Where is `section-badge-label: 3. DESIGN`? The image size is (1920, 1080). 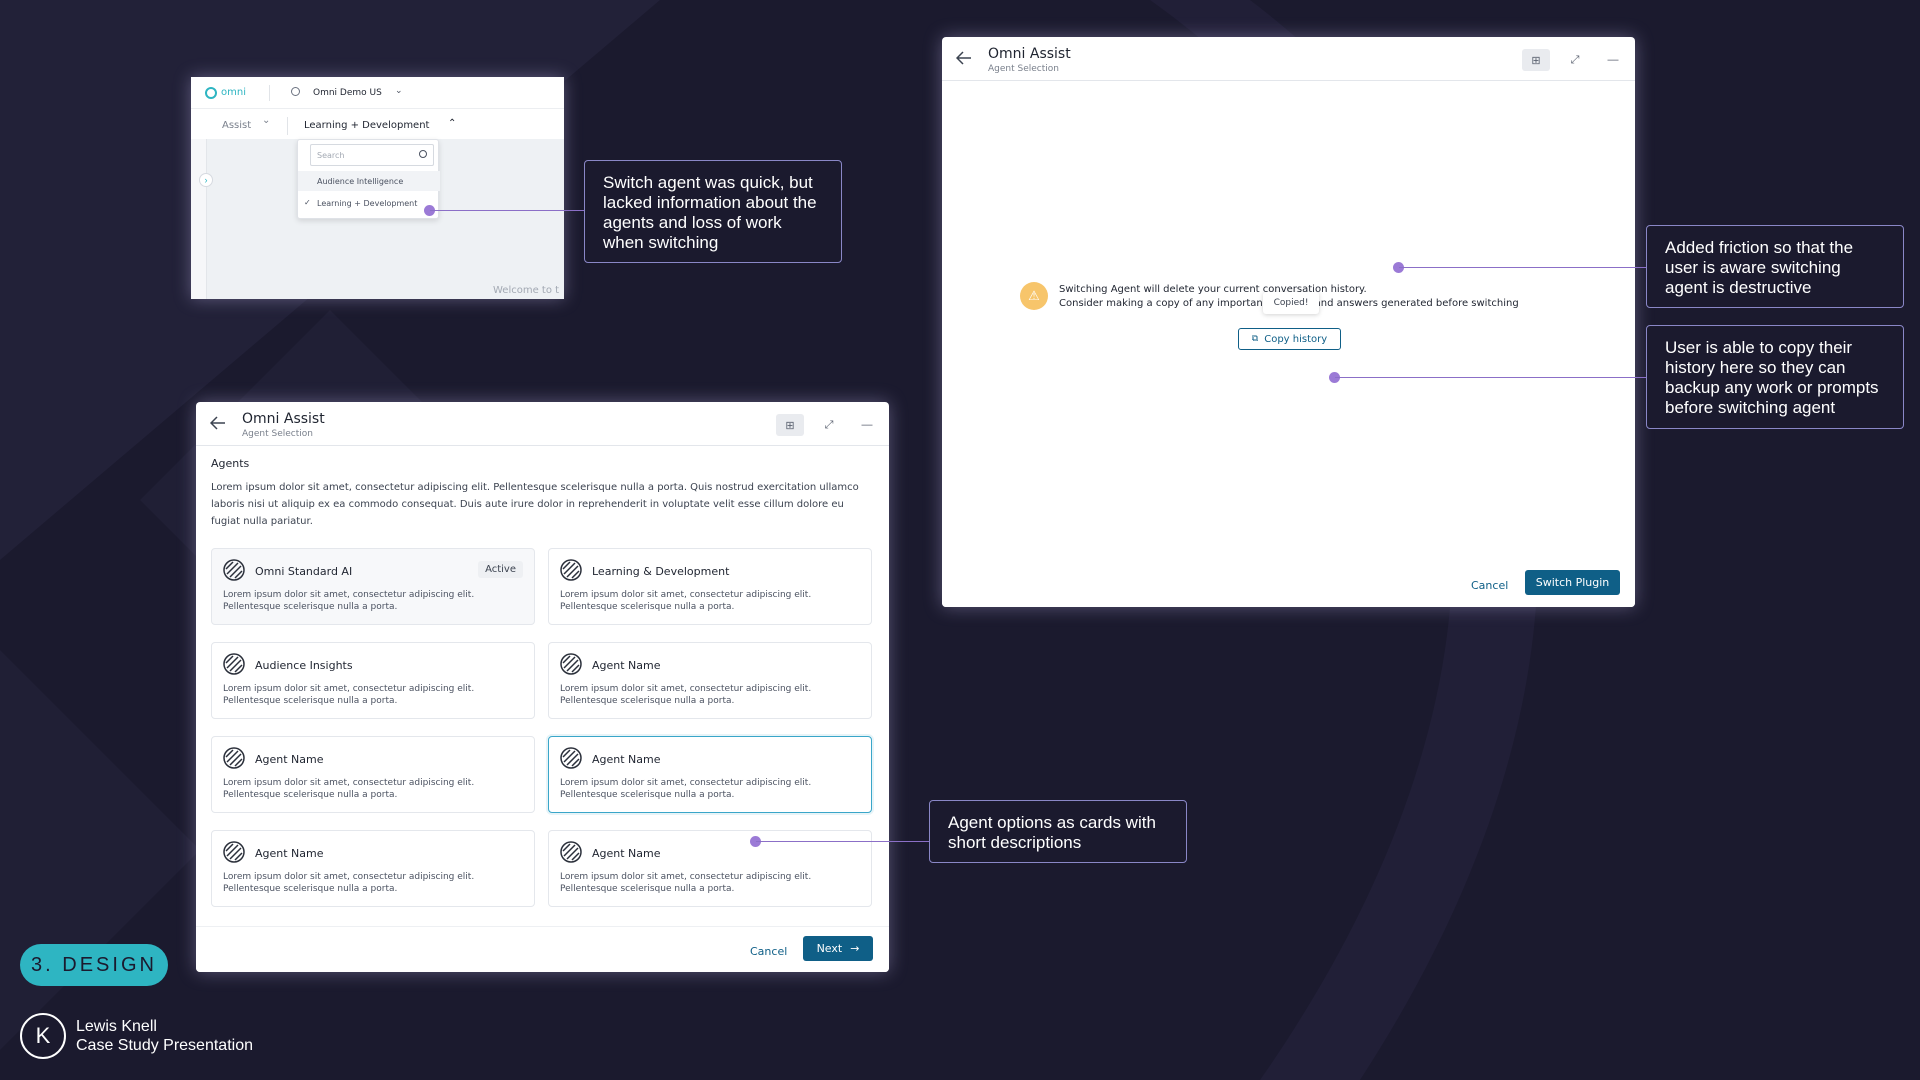
section-badge-label: 3. DESIGN is located at coordinates (94, 964).